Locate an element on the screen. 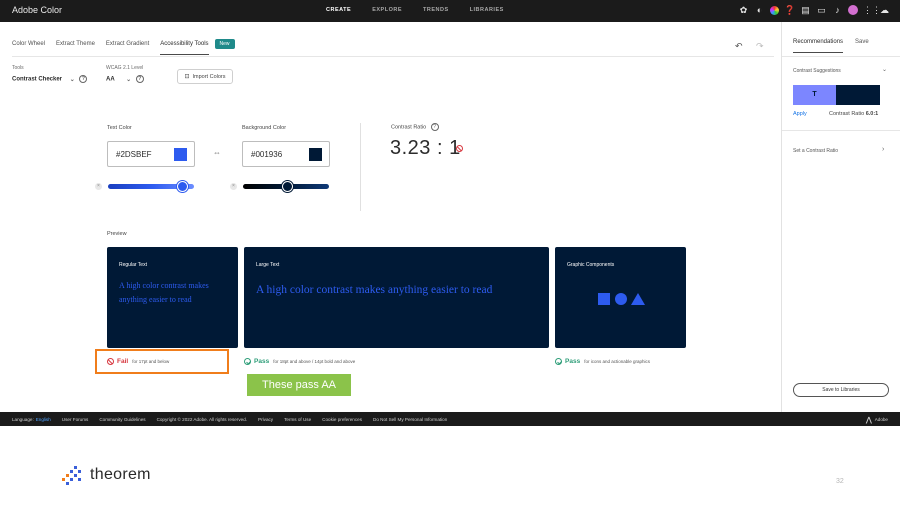  set-contrast-ratio-label: Set a Contrast Ratio is located at coordinates (815, 151).